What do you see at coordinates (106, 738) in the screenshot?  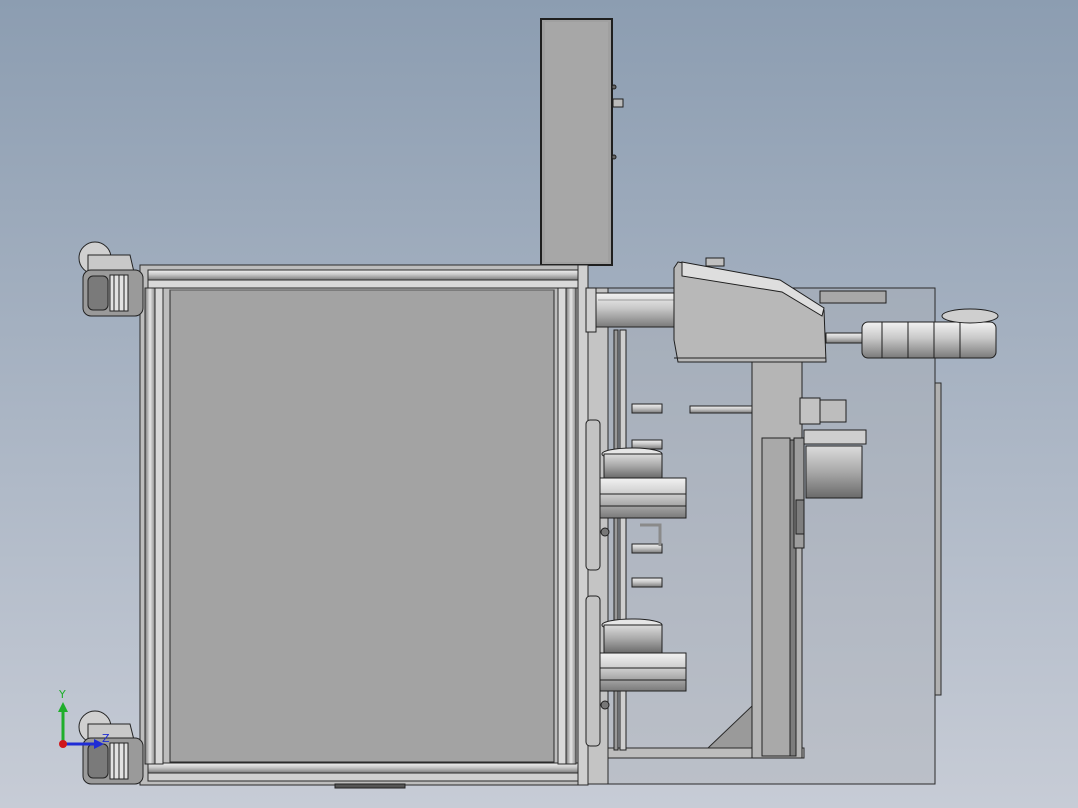 I see `z-axis-label: Z` at bounding box center [106, 738].